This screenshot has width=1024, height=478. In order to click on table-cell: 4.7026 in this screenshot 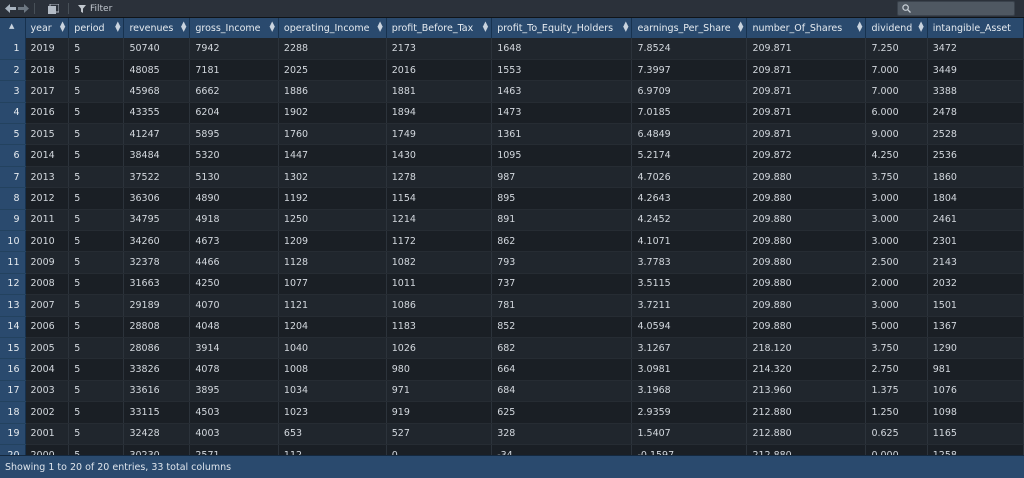, I will do `click(689, 177)`.